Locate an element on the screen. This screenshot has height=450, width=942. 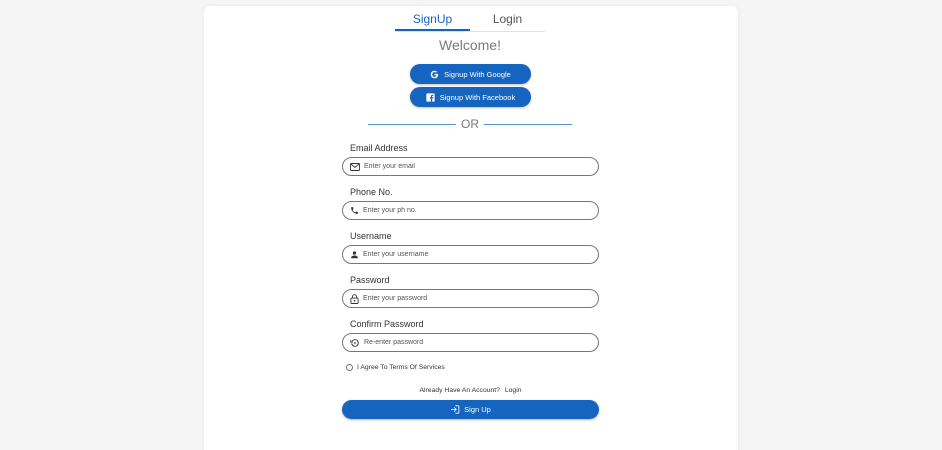
already-account-text: Already Have An Account? is located at coordinates (459, 390).